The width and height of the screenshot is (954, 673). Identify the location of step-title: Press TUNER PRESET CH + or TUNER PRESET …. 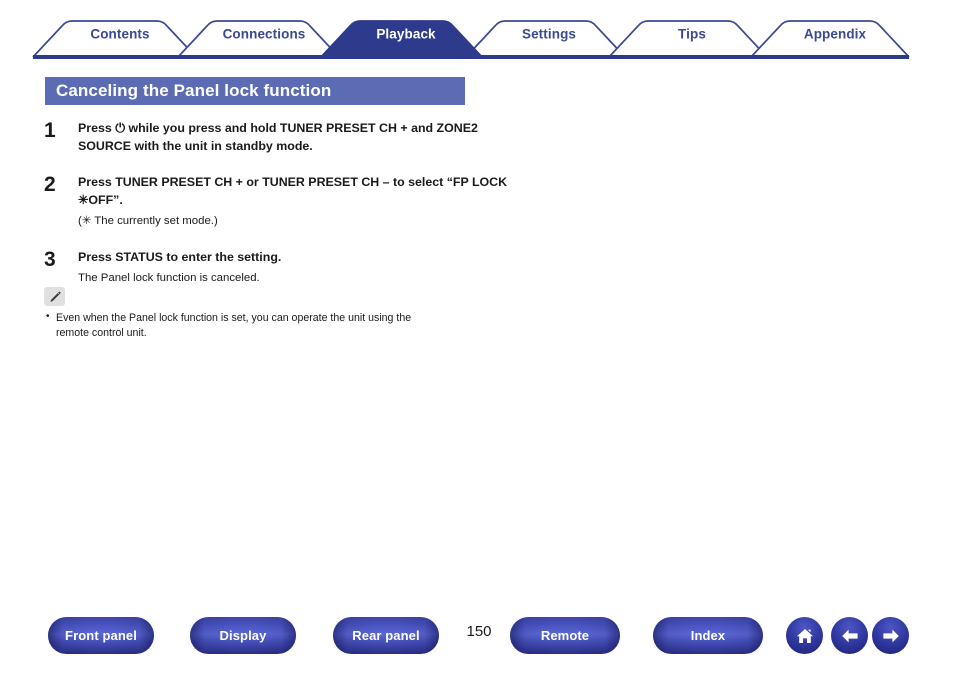
(293, 191).